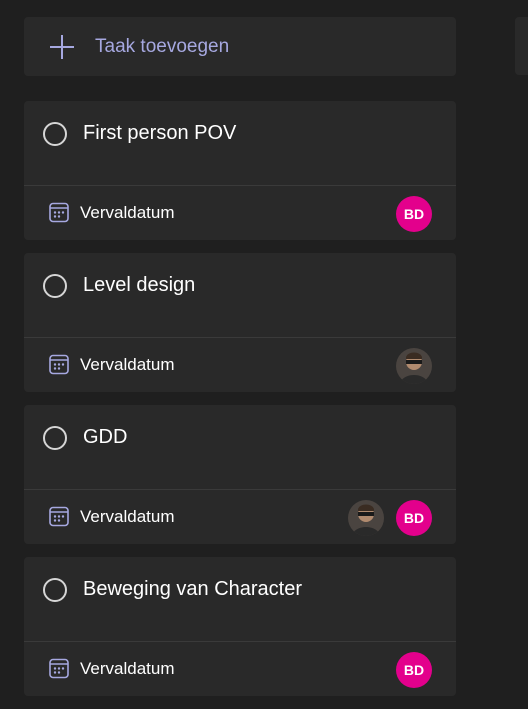 Image resolution: width=528 pixels, height=709 pixels. Describe the element at coordinates (240, 46) in the screenshot. I see `add-task-button: Taak toevoegen` at that location.